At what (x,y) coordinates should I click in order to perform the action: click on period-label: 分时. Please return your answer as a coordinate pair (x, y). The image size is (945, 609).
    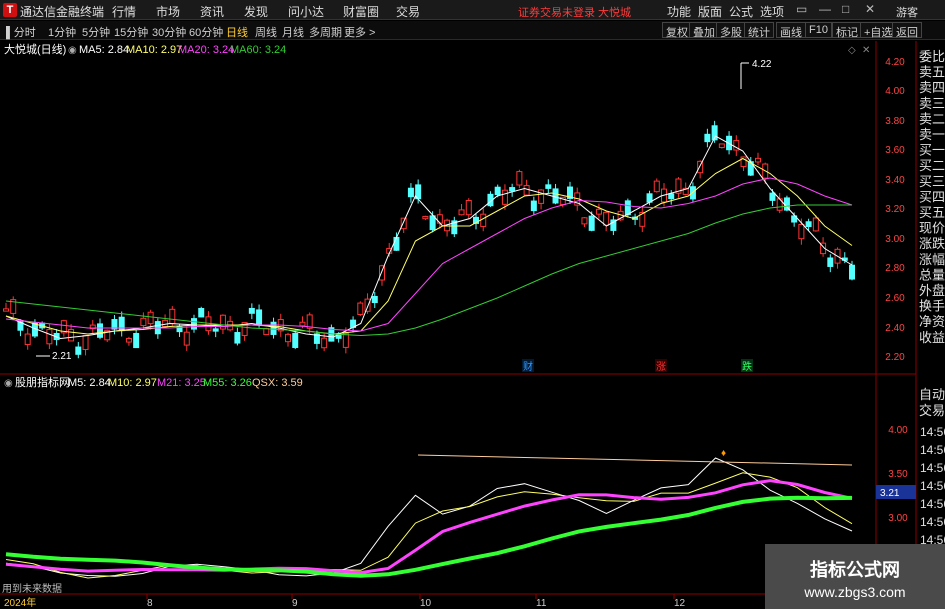
    Looking at the image, I should click on (24, 33).